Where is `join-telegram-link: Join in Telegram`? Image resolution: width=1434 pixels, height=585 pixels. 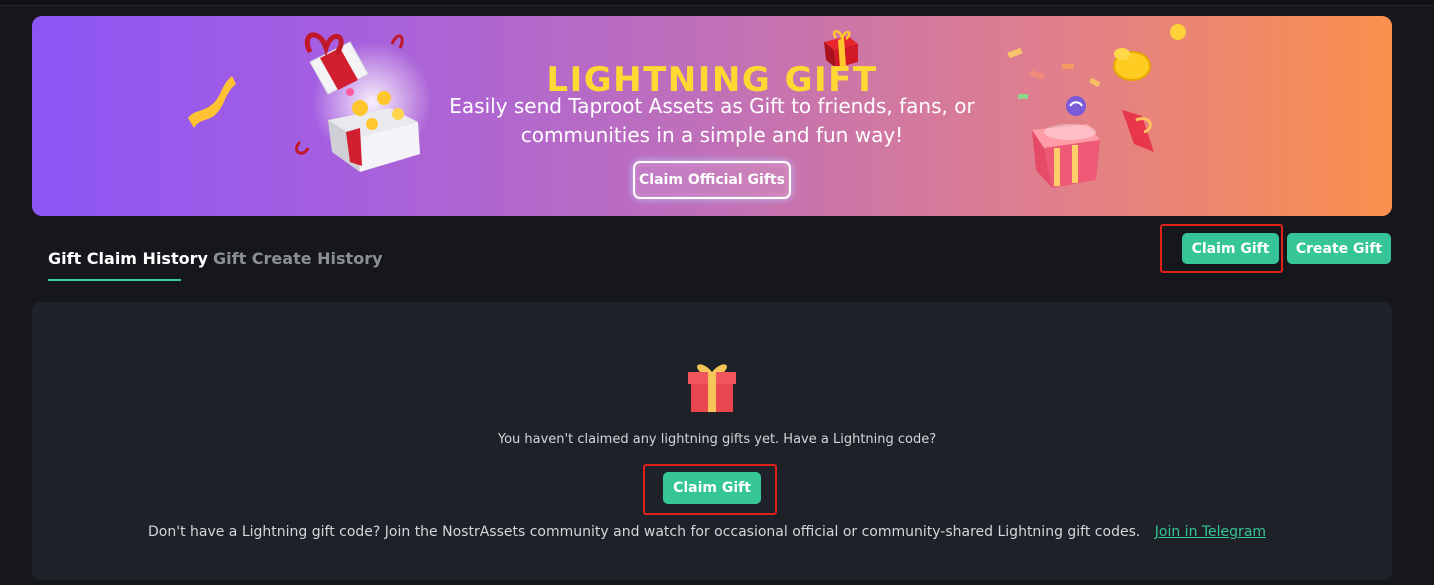 join-telegram-link: Join in Telegram is located at coordinates (1210, 532).